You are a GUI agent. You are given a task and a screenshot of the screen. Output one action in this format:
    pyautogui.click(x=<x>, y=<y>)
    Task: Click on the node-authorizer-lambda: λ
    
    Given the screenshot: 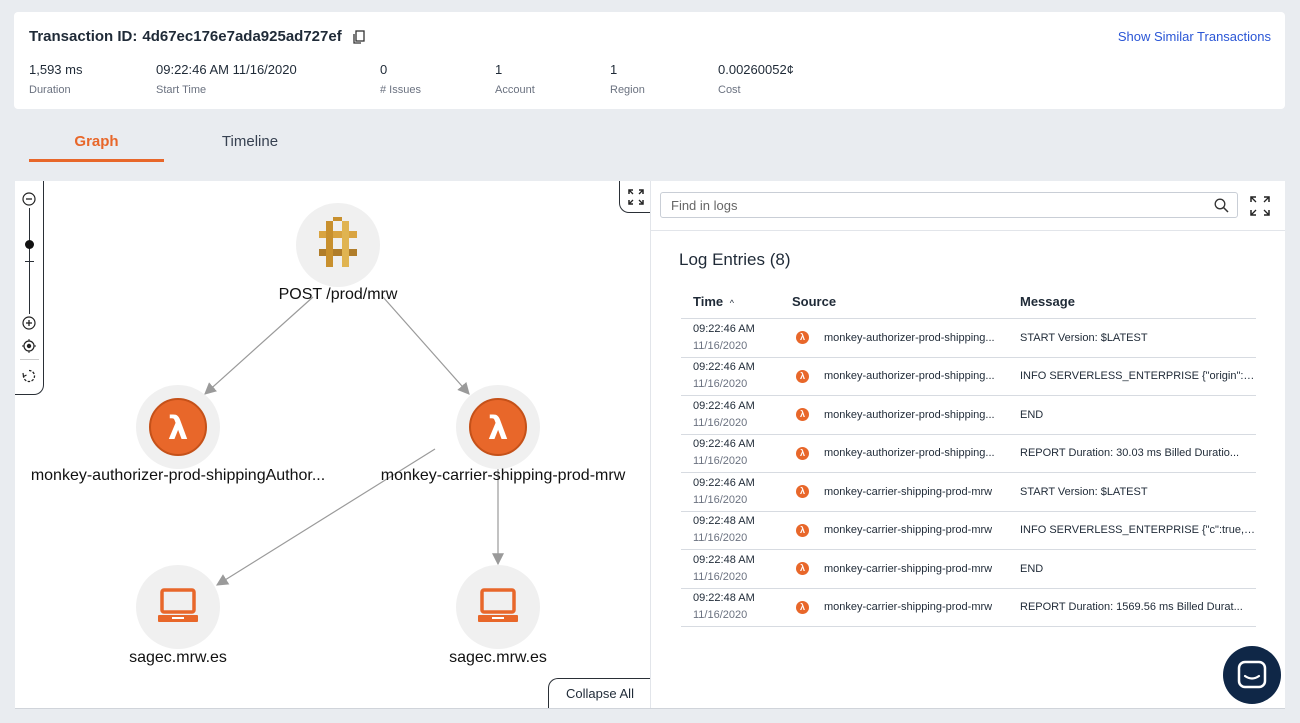 What is the action you would take?
    pyautogui.click(x=178, y=427)
    